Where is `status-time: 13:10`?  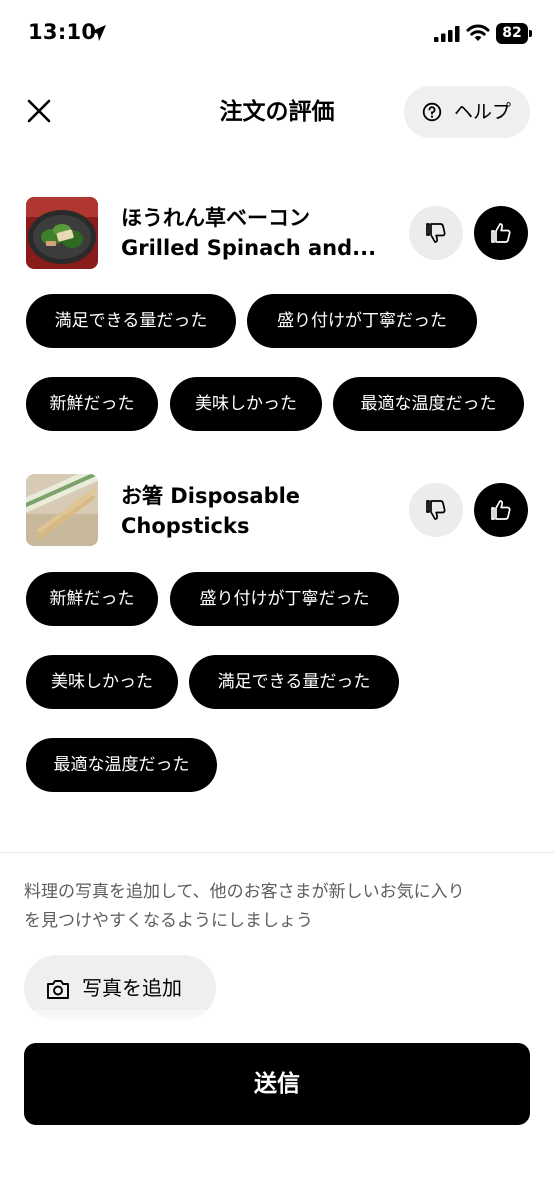 status-time: 13:10 is located at coordinates (62, 32).